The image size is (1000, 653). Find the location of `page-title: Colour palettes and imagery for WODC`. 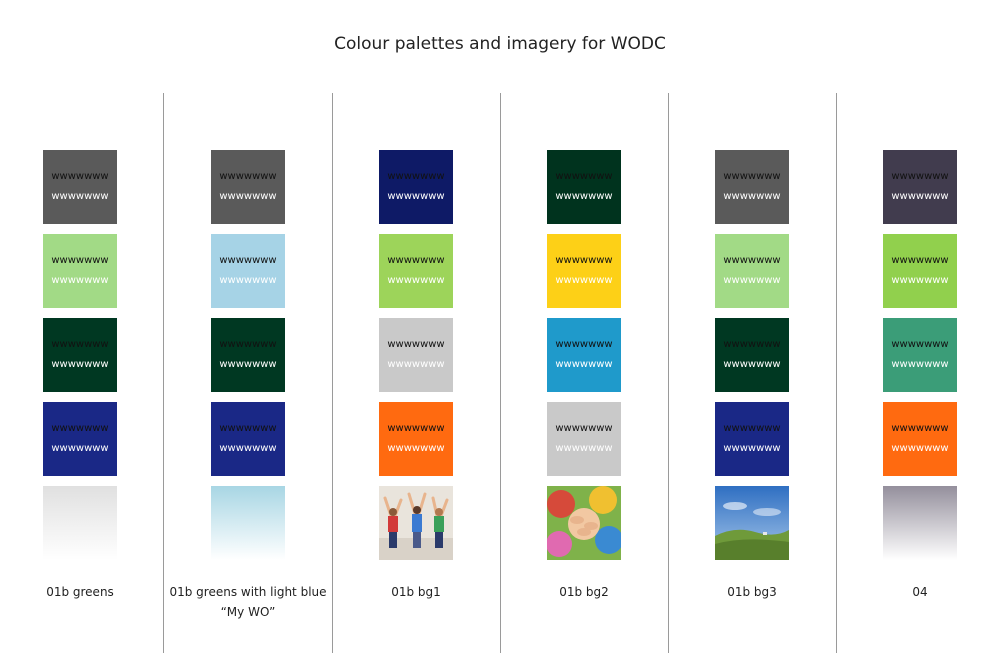

page-title: Colour palettes and imagery for WODC is located at coordinates (500, 44).